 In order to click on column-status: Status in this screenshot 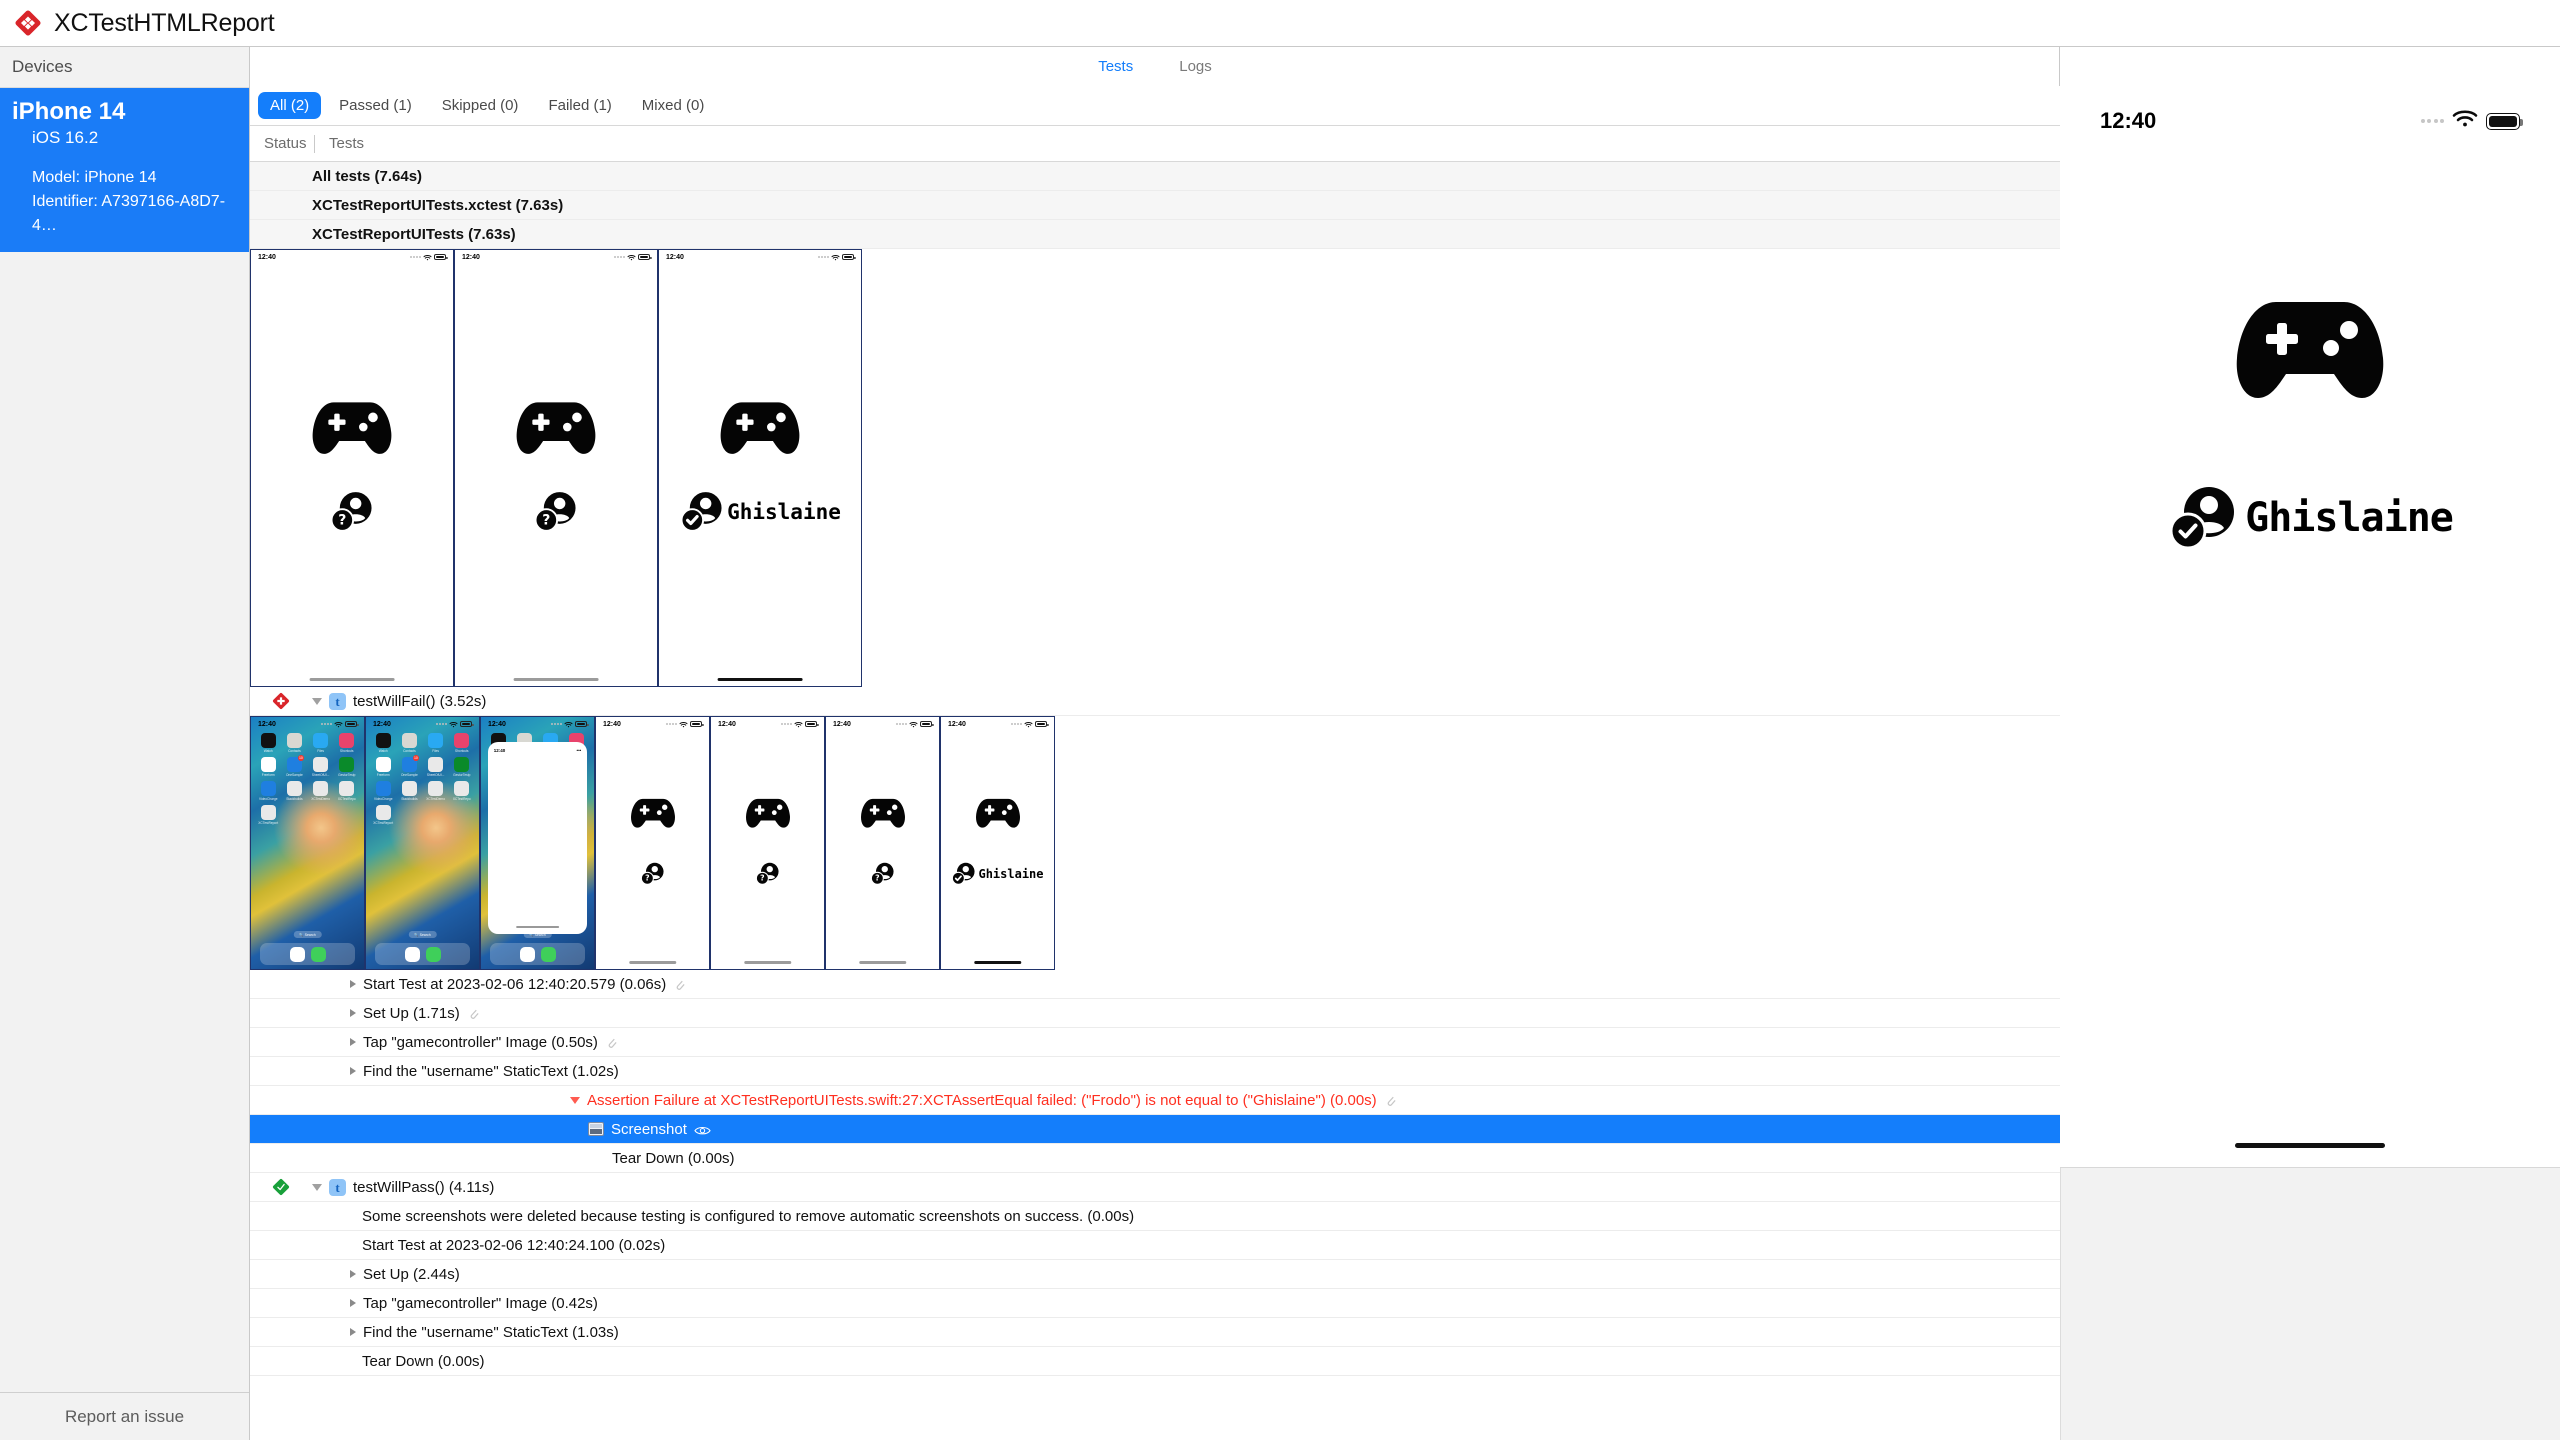, I will do `click(285, 143)`.